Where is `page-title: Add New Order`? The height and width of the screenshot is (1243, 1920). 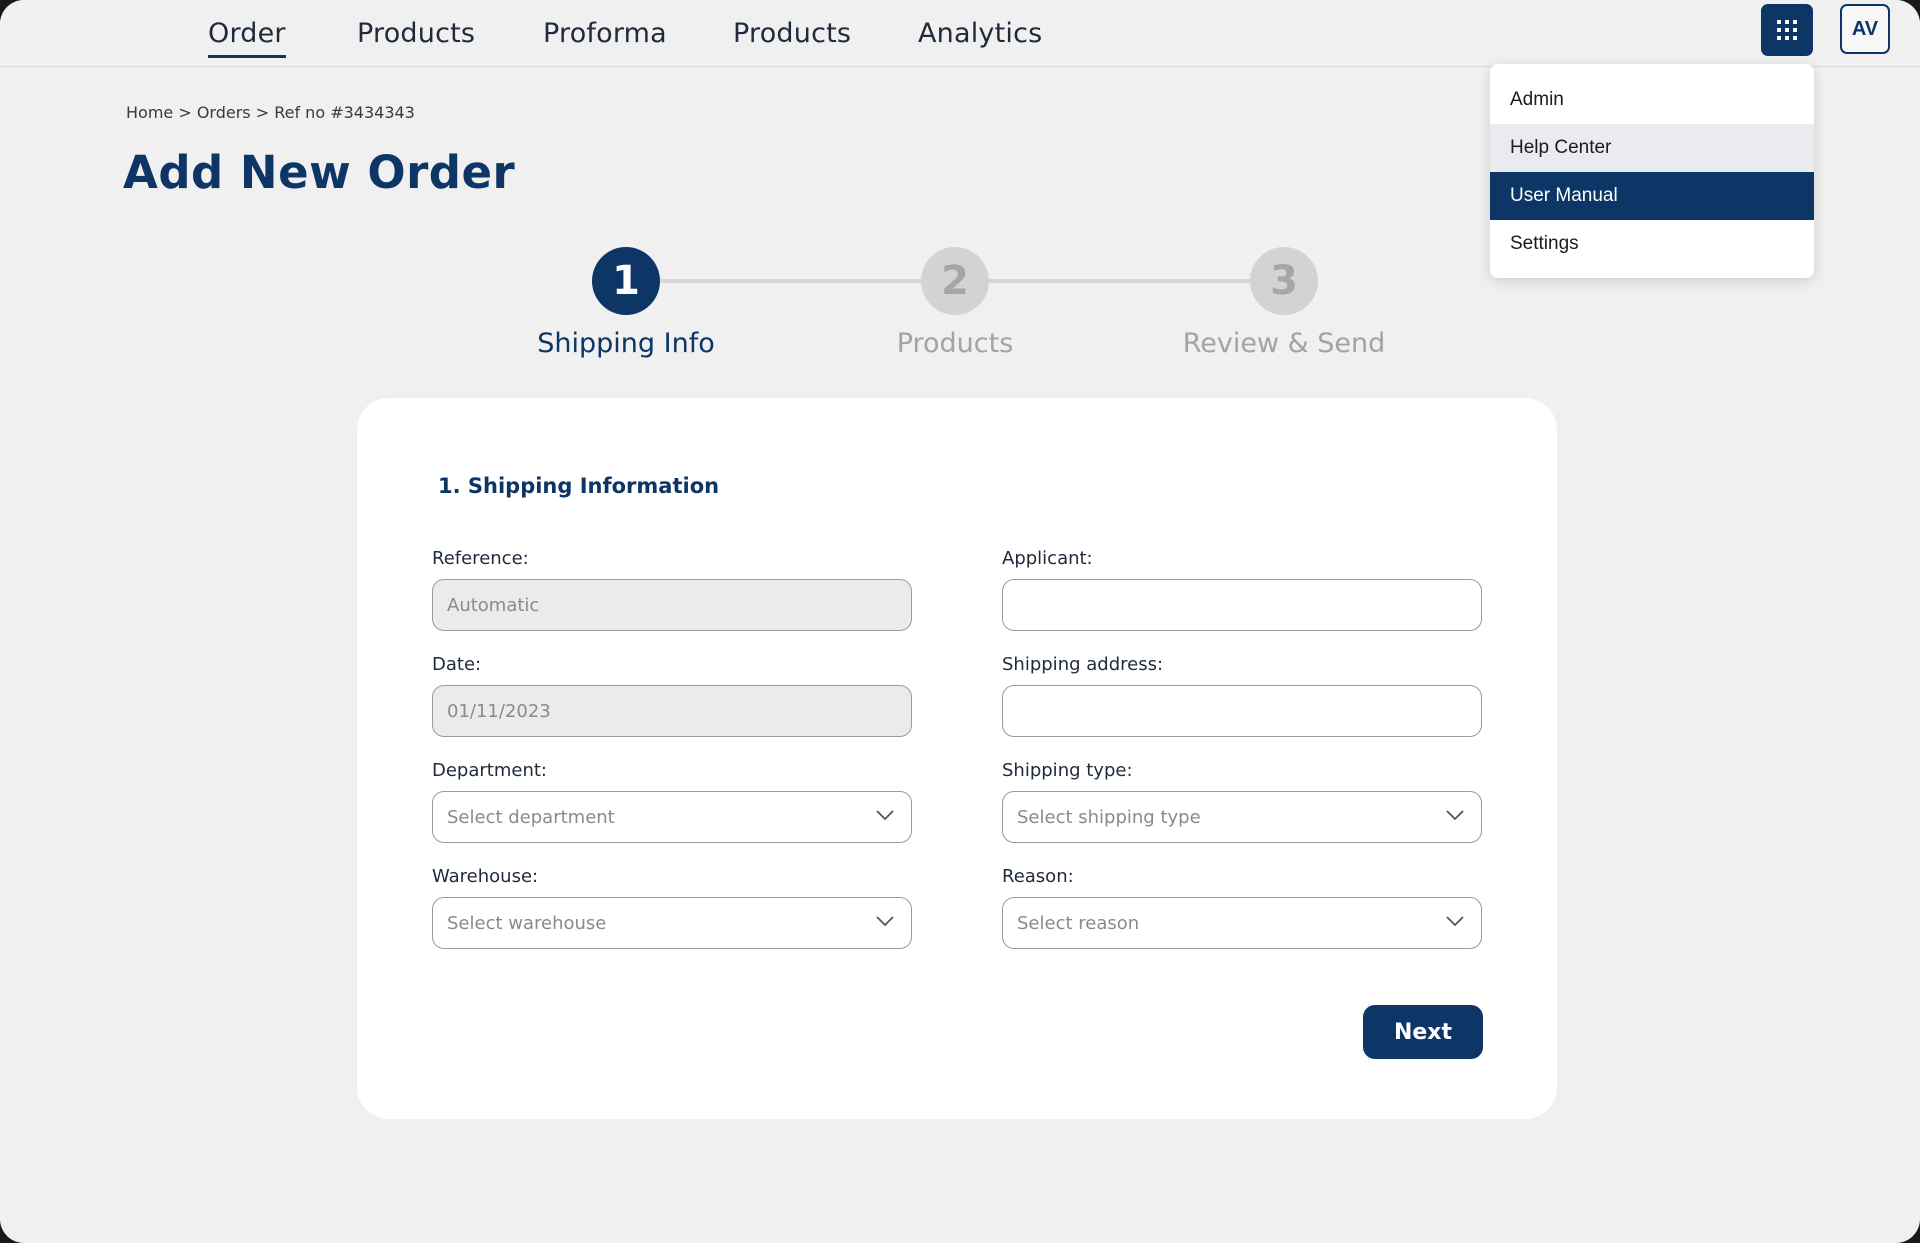
page-title: Add New Order is located at coordinates (319, 172).